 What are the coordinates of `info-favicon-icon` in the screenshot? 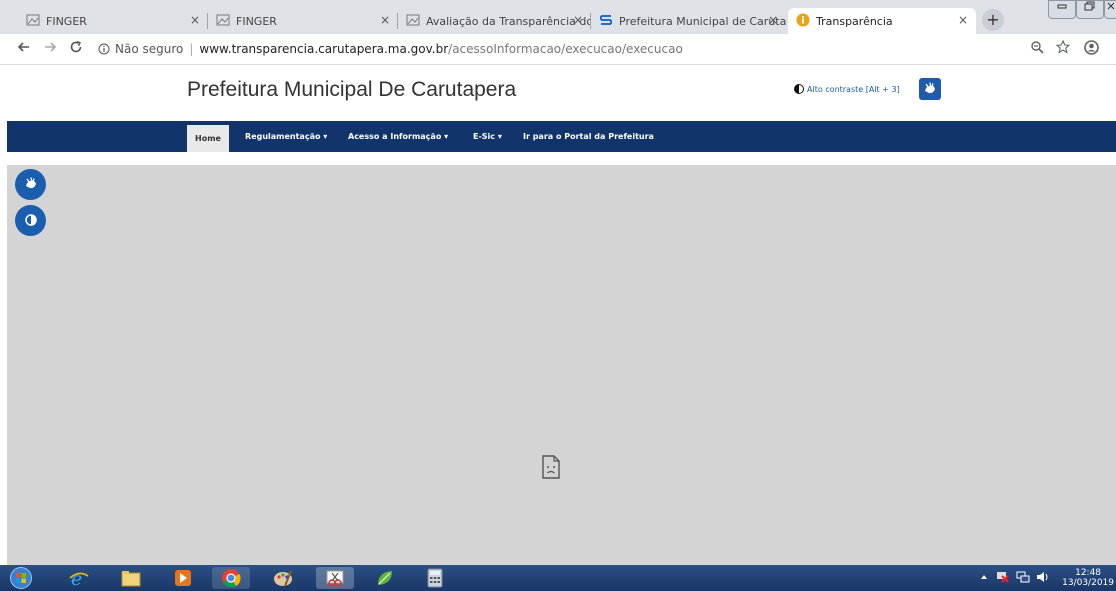 It's located at (803, 20).